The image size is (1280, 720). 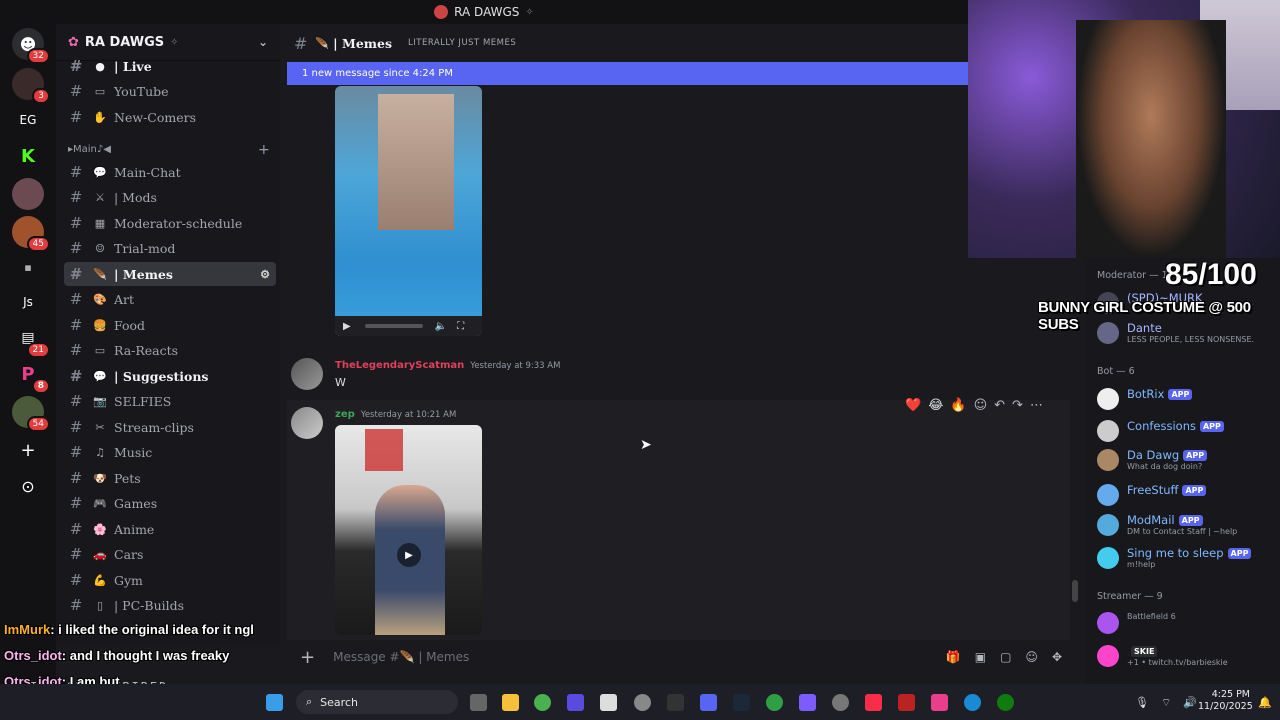 What do you see at coordinates (28, 268) in the screenshot?
I see `server-icon-7: ▦` at bounding box center [28, 268].